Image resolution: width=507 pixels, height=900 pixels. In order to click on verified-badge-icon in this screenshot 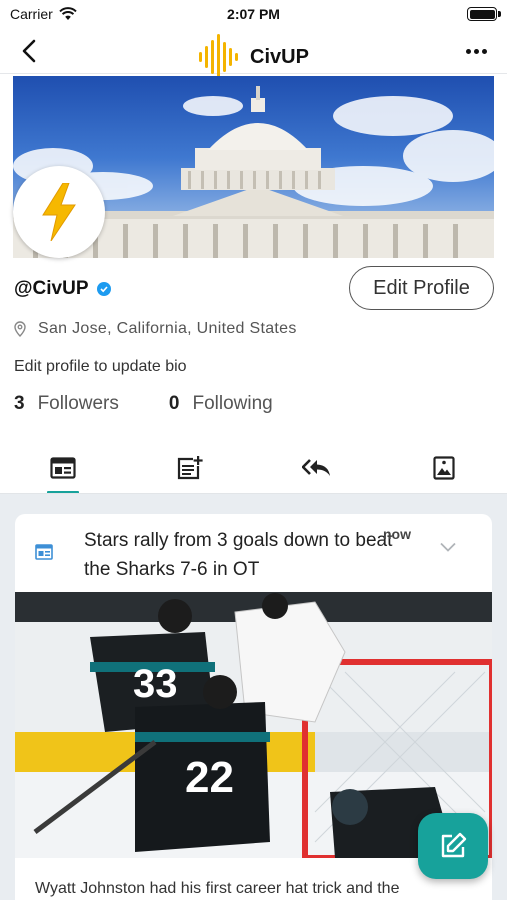, I will do `click(103, 289)`.